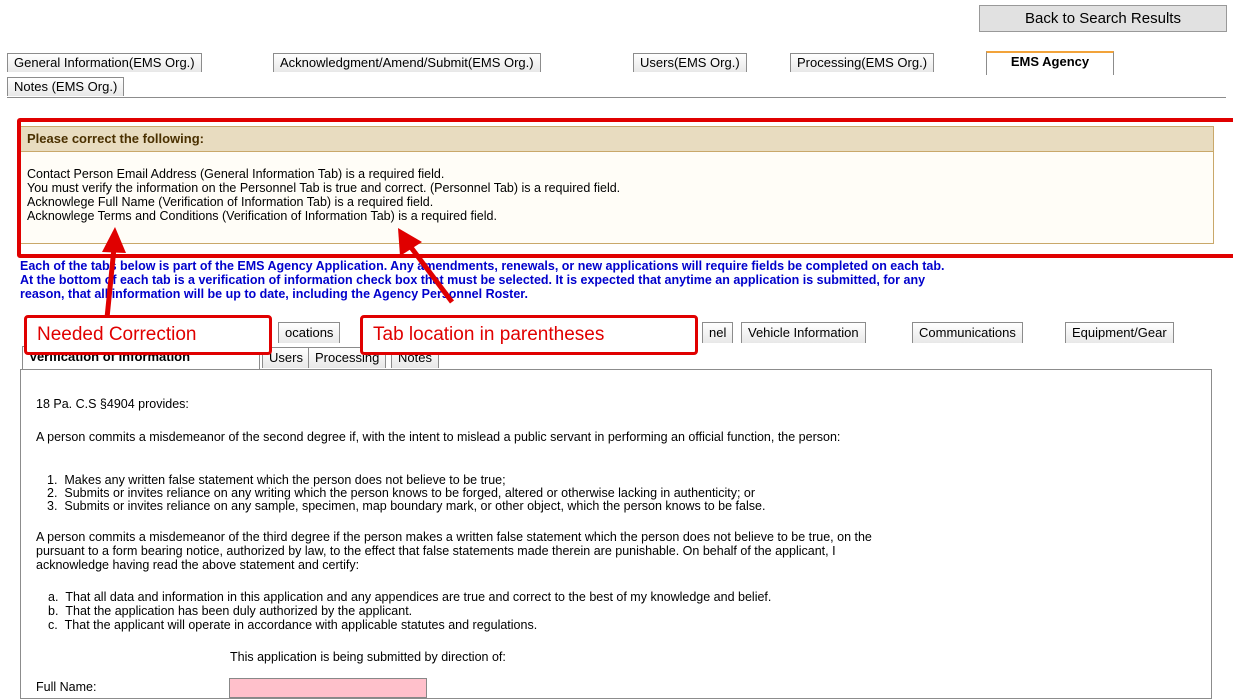 The height and width of the screenshot is (699, 1233). Describe the element at coordinates (148, 335) in the screenshot. I see `callout-needed-correction: Needed Correction` at that location.